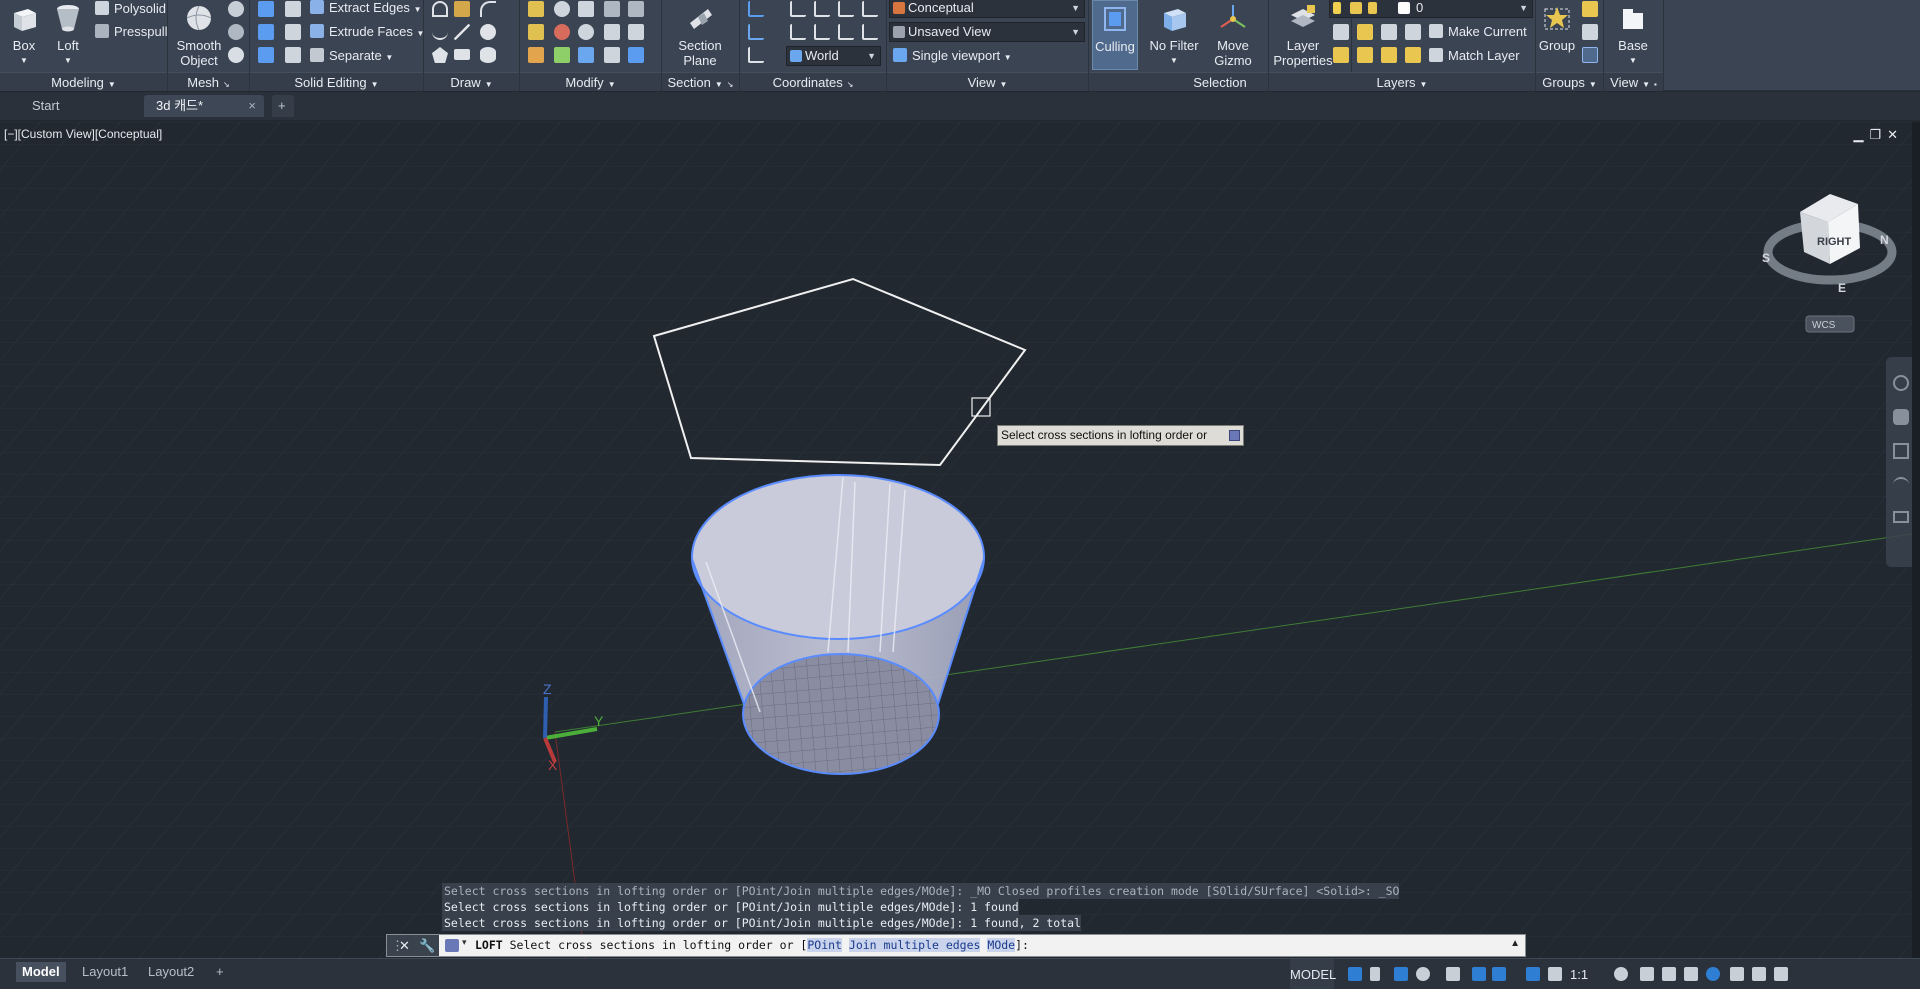 The width and height of the screenshot is (1920, 989). What do you see at coordinates (236, 55) in the screenshot?
I see `mesh-crease-icon` at bounding box center [236, 55].